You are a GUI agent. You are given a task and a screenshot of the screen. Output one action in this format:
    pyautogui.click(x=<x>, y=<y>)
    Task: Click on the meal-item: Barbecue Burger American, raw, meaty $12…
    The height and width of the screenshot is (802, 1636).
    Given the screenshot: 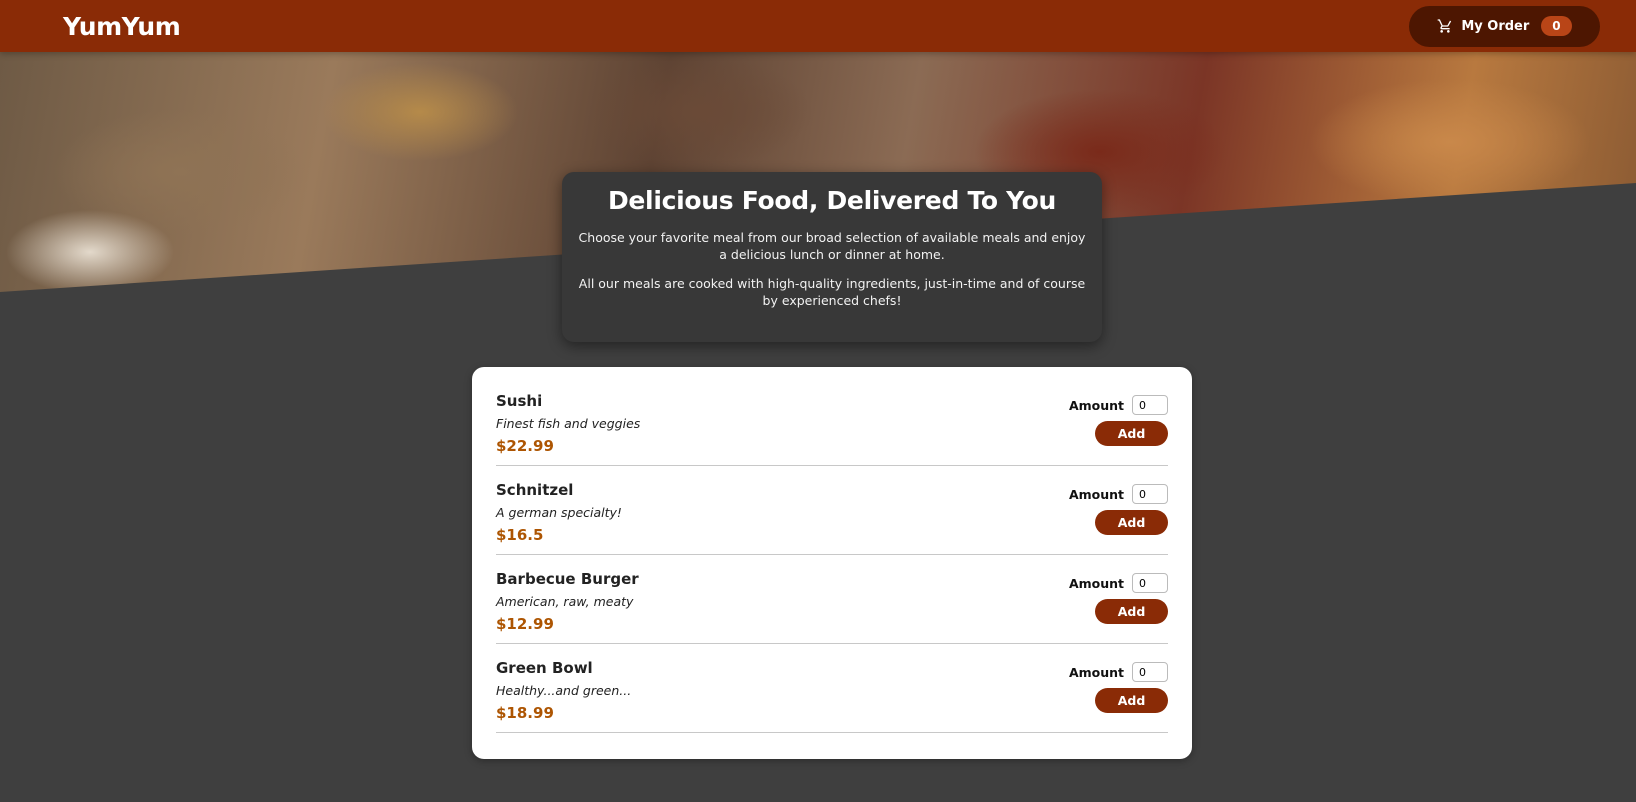 What is the action you would take?
    pyautogui.click(x=832, y=599)
    